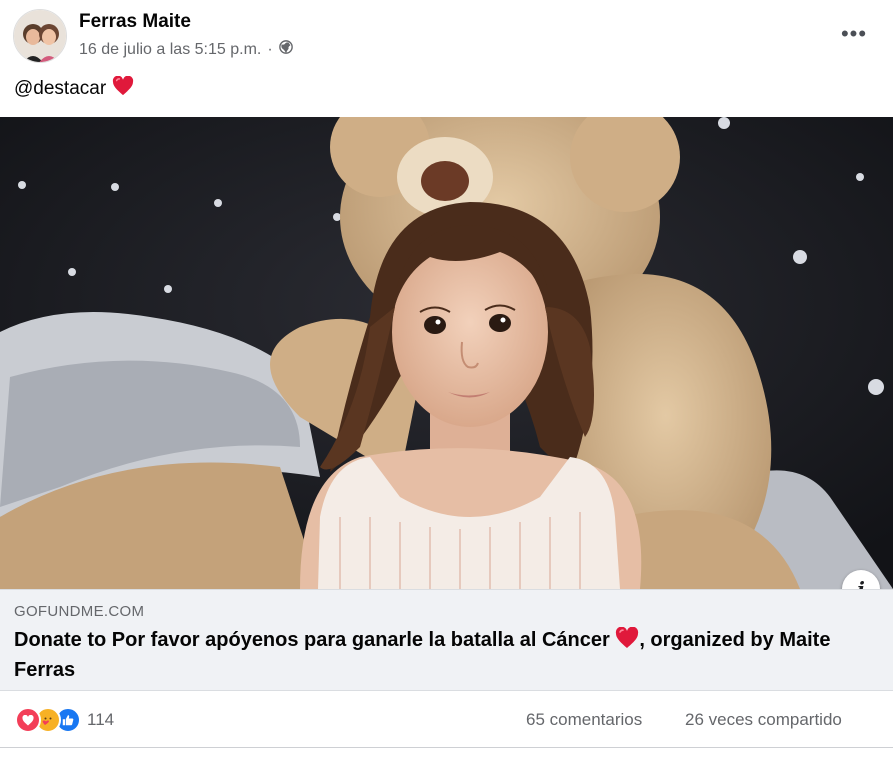 The image size is (893, 758). What do you see at coordinates (170, 50) in the screenshot?
I see `post-date: 16 de julio a las 5:15 p.m.` at bounding box center [170, 50].